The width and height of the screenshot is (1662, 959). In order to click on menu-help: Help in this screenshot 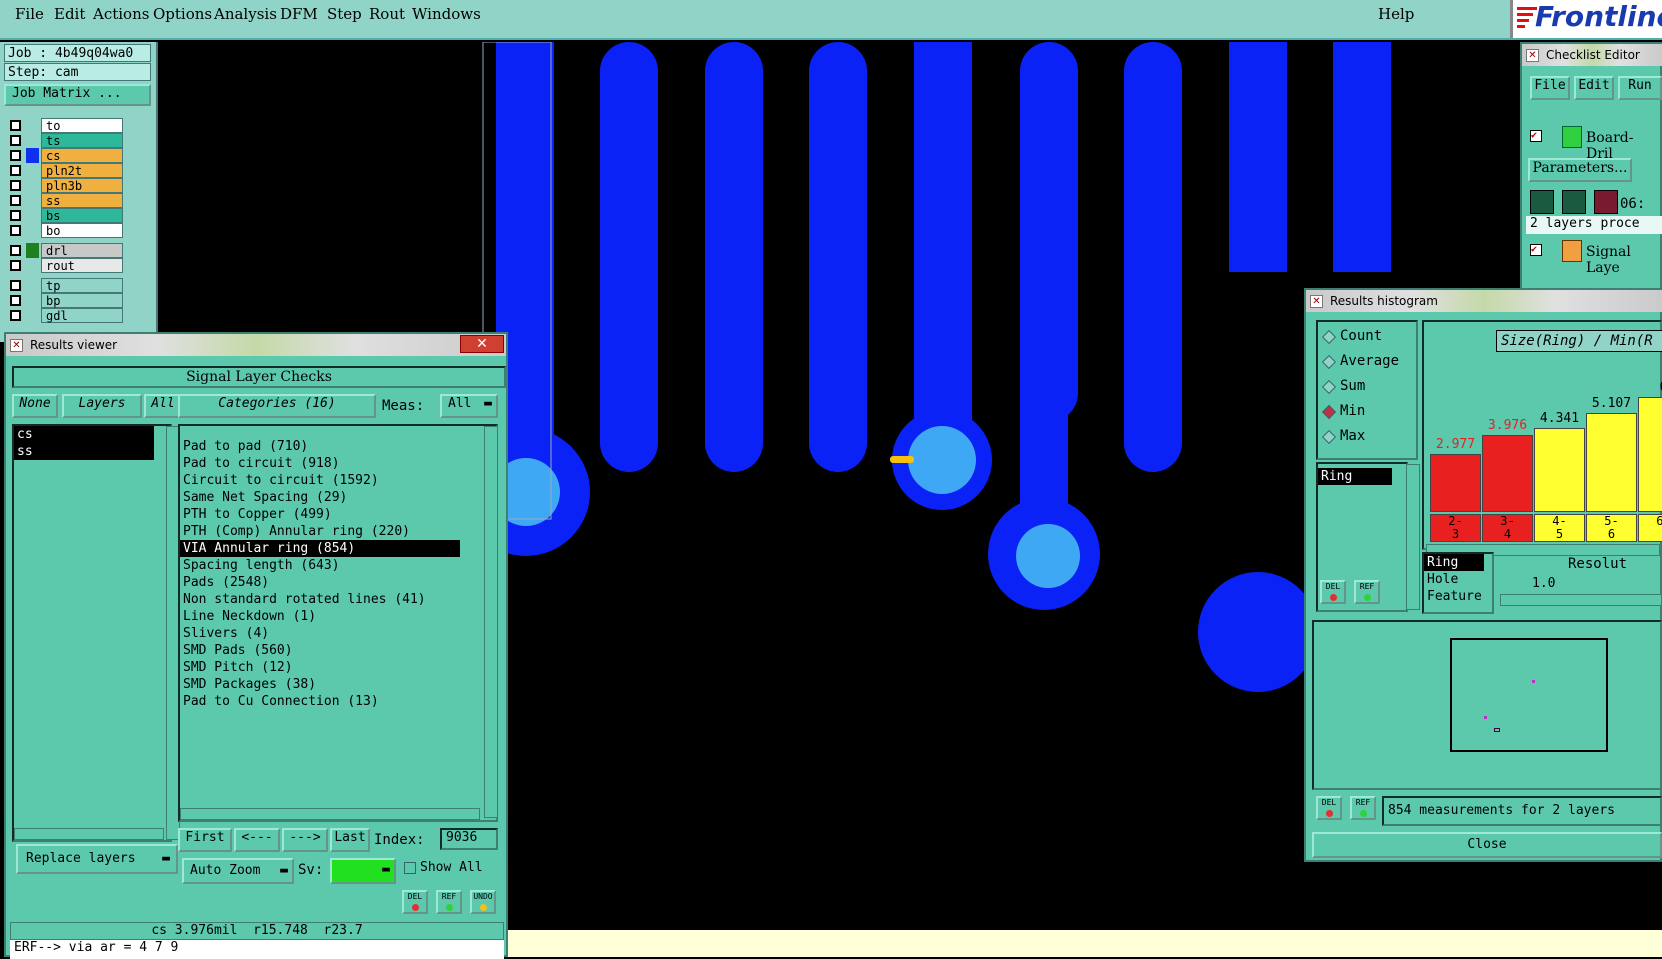, I will do `click(1396, 14)`.